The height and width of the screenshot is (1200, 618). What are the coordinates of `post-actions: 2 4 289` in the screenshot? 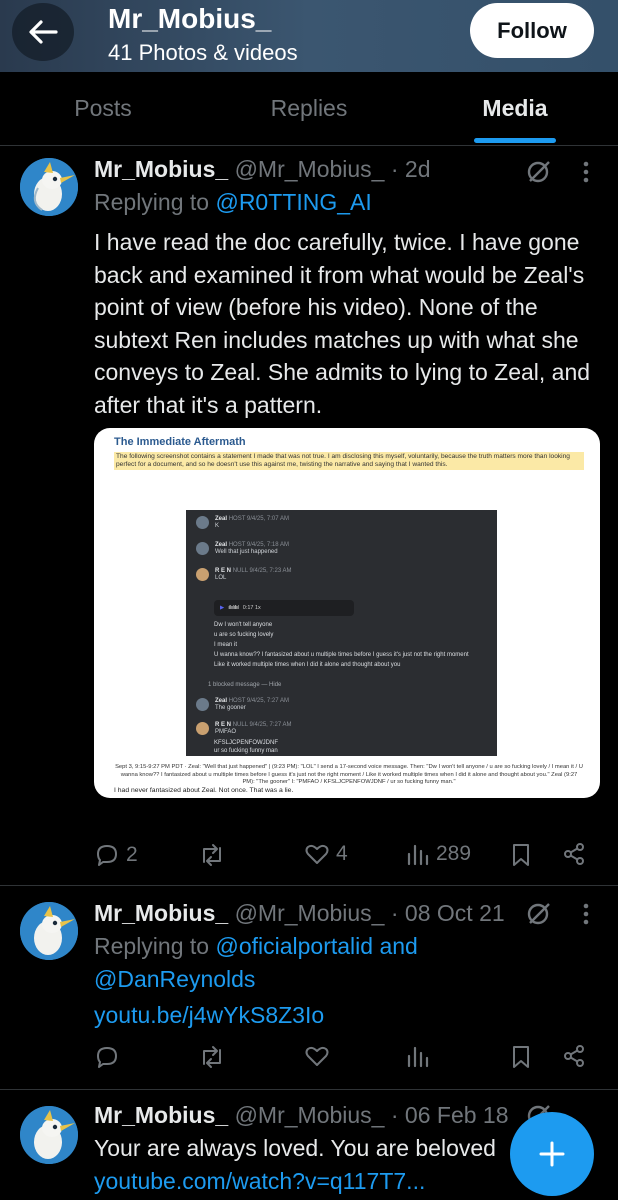 It's located at (344, 857).